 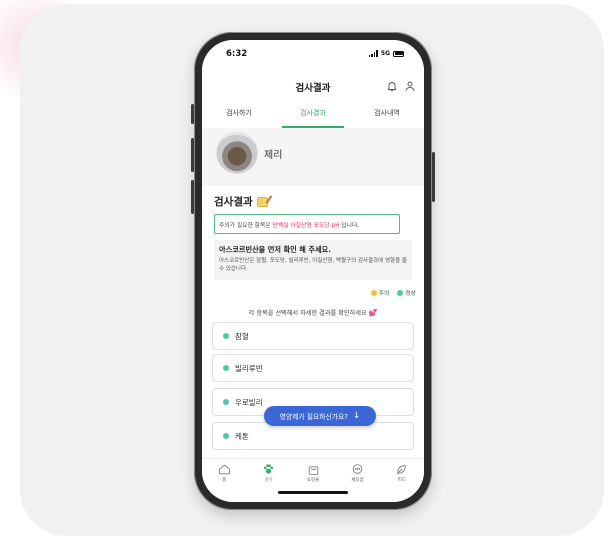 What do you see at coordinates (398, 53) in the screenshot?
I see `battery-icon` at bounding box center [398, 53].